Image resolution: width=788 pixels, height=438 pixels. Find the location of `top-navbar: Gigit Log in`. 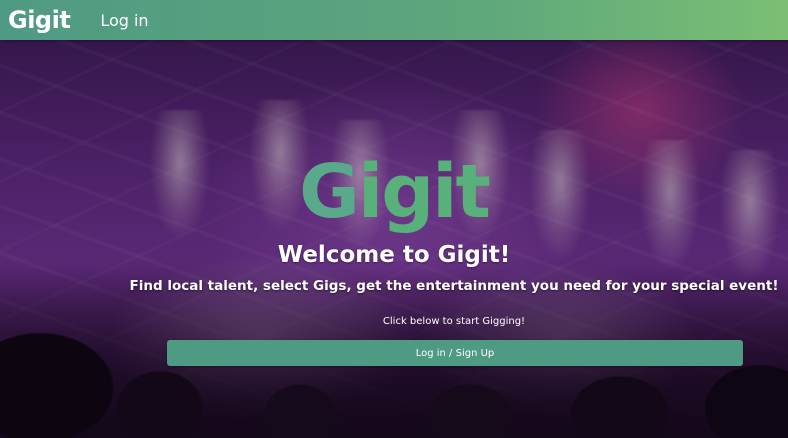

top-navbar: Gigit Log in is located at coordinates (394, 20).